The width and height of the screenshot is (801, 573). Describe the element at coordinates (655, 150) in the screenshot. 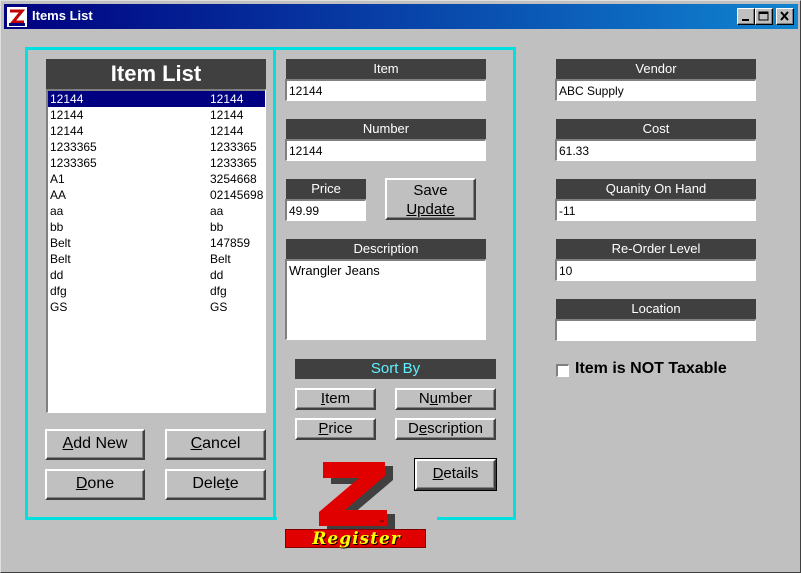

I see `cost-field: 61.33` at that location.